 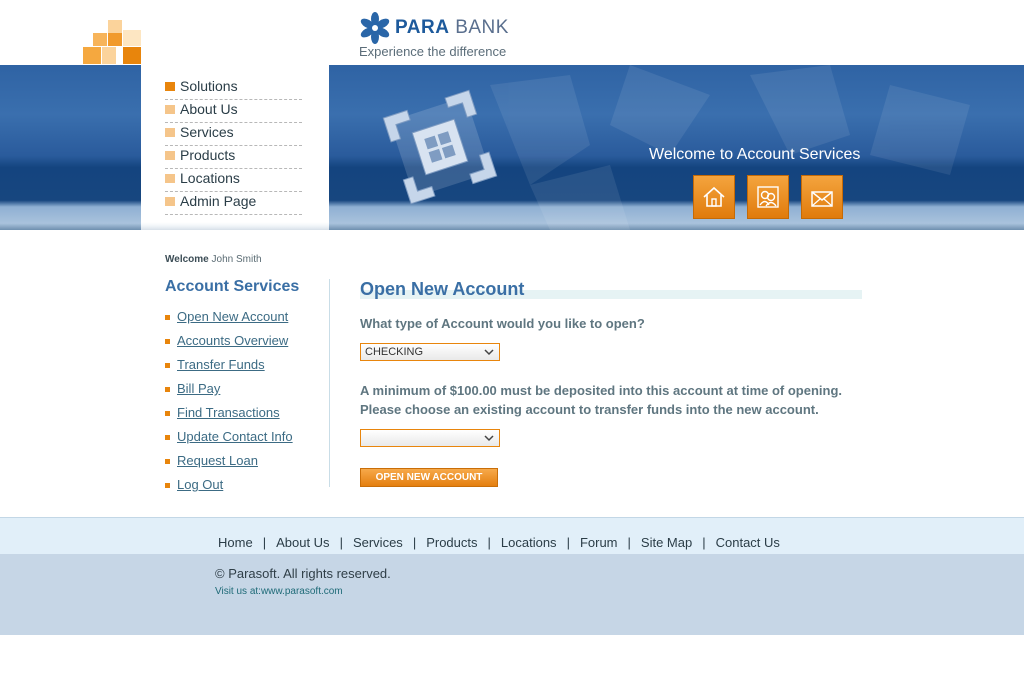 What do you see at coordinates (236, 259) in the screenshot?
I see `user-name: John Smith` at bounding box center [236, 259].